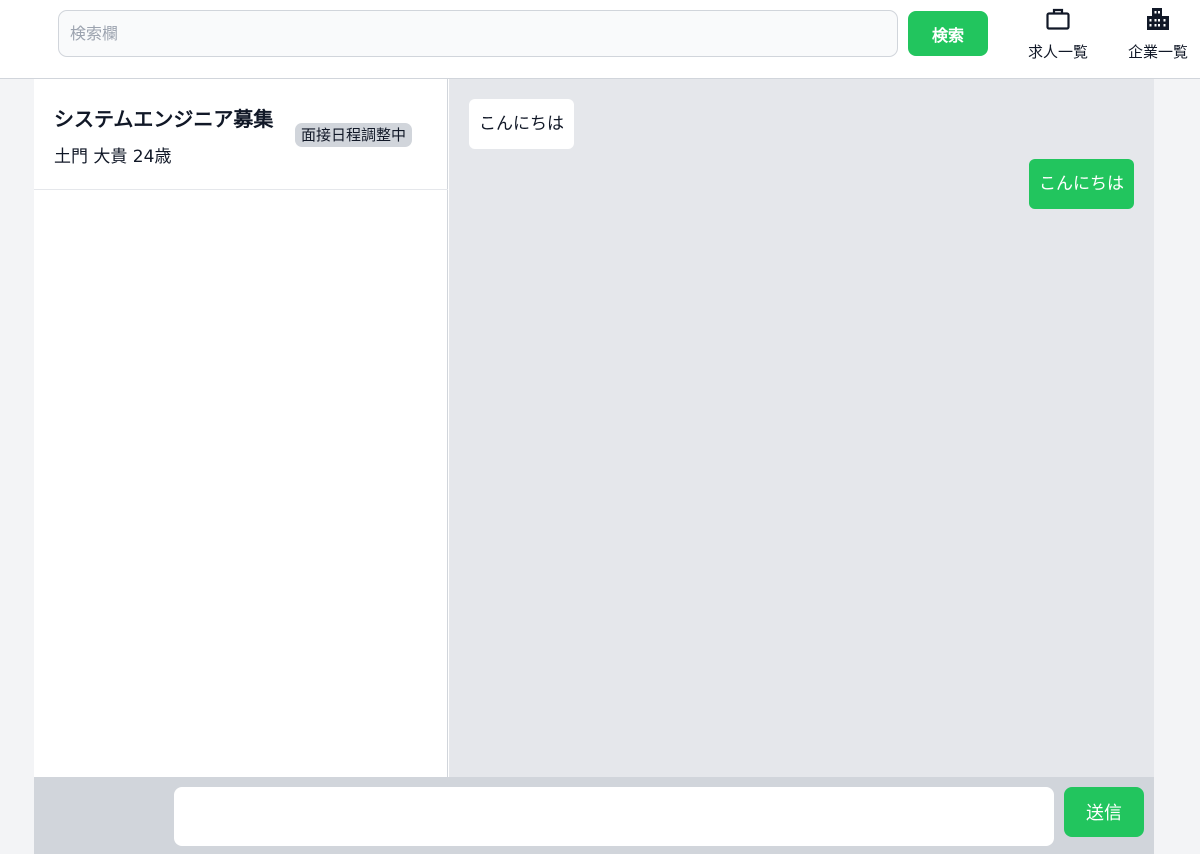 The image size is (1200, 854). I want to click on status-badge: 面接日程調整中, so click(354, 135).